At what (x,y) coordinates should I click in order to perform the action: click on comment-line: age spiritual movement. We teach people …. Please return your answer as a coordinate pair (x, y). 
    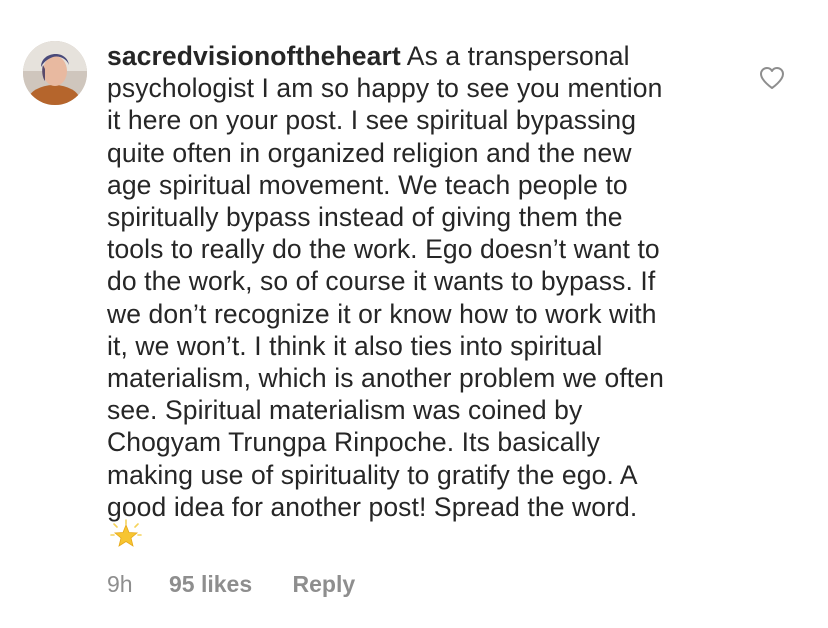
    Looking at the image, I should click on (367, 184).